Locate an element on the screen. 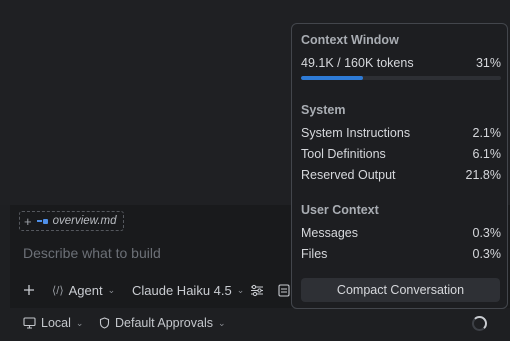  row-label: Reserved Output is located at coordinates (348, 175).